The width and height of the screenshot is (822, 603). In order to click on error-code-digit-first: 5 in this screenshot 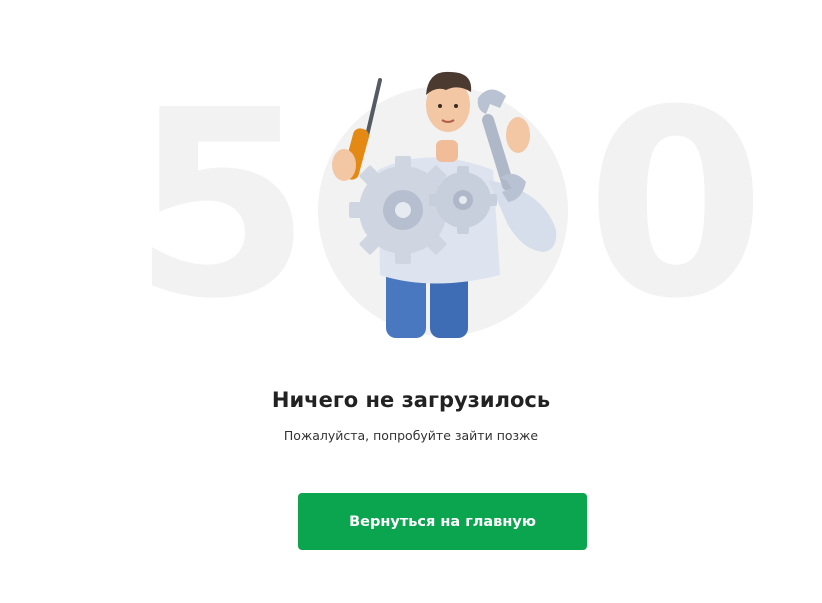, I will do `click(222, 205)`.